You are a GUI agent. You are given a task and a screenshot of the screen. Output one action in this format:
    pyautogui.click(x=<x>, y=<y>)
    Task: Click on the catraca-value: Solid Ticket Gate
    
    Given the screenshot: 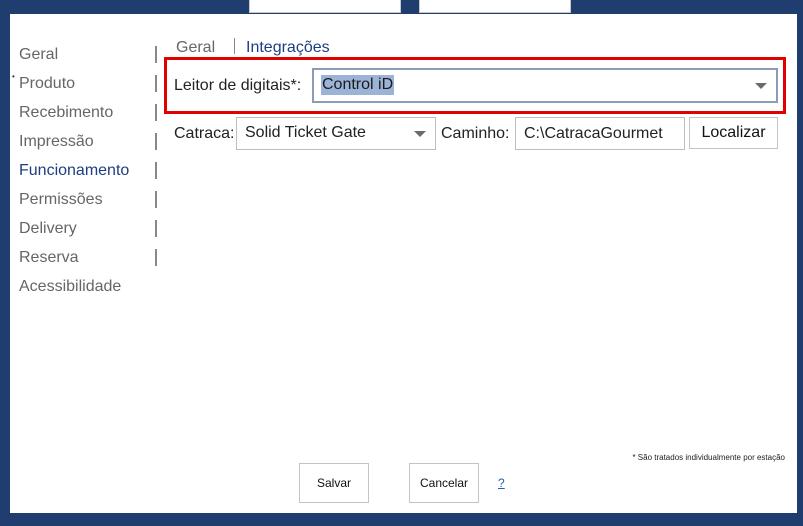 What is the action you would take?
    pyautogui.click(x=305, y=132)
    